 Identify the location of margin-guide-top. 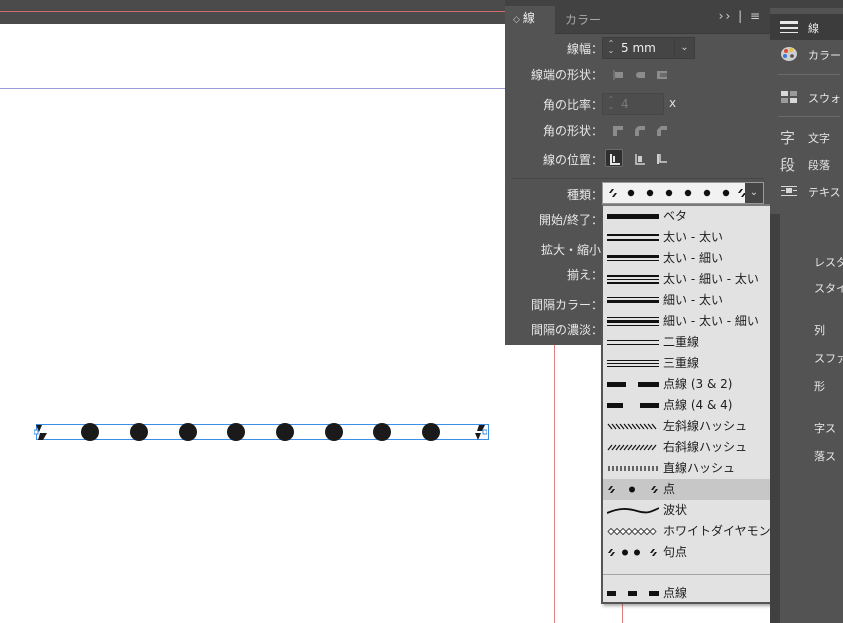
(252, 11).